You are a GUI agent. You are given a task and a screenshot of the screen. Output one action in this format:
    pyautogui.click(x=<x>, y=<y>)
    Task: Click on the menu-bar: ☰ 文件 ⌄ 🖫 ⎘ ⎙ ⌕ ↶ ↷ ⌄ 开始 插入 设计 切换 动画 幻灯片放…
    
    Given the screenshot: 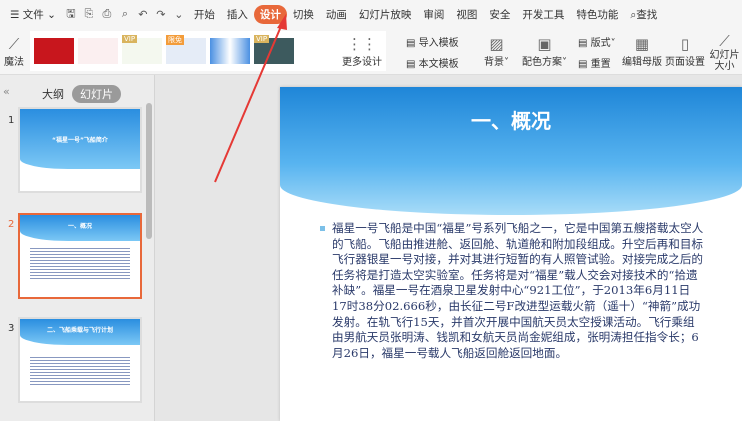 What is the action you would take?
    pyautogui.click(x=371, y=14)
    